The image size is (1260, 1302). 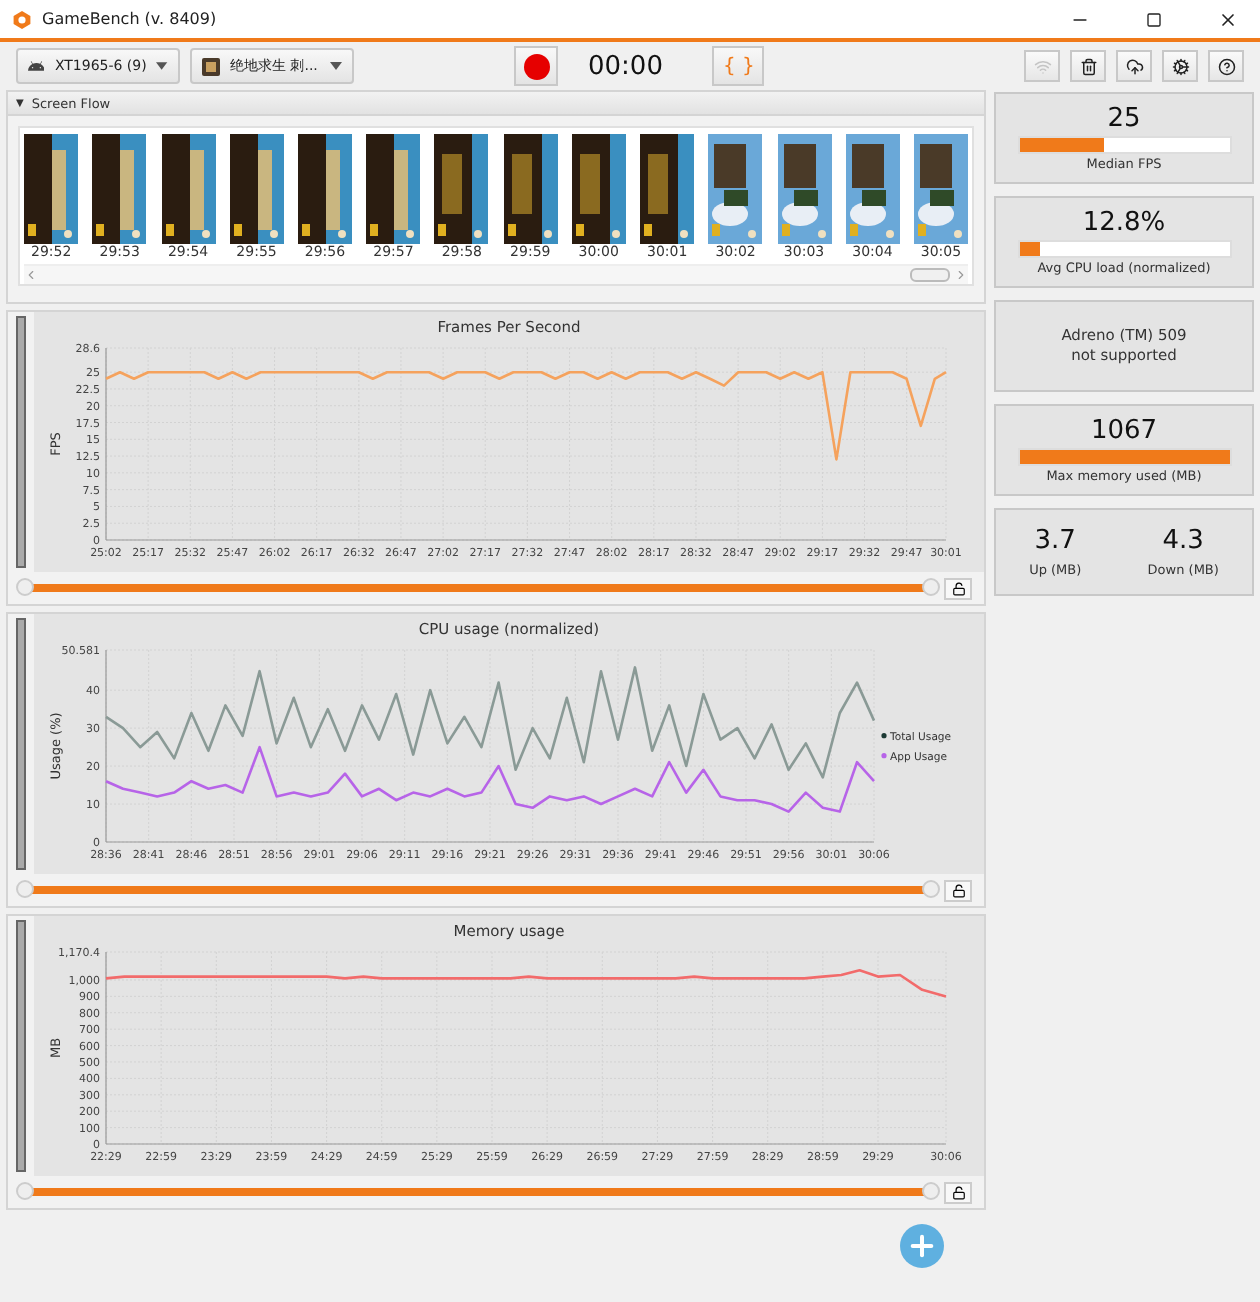 I want to click on maximize-icon, so click(x=1154, y=19).